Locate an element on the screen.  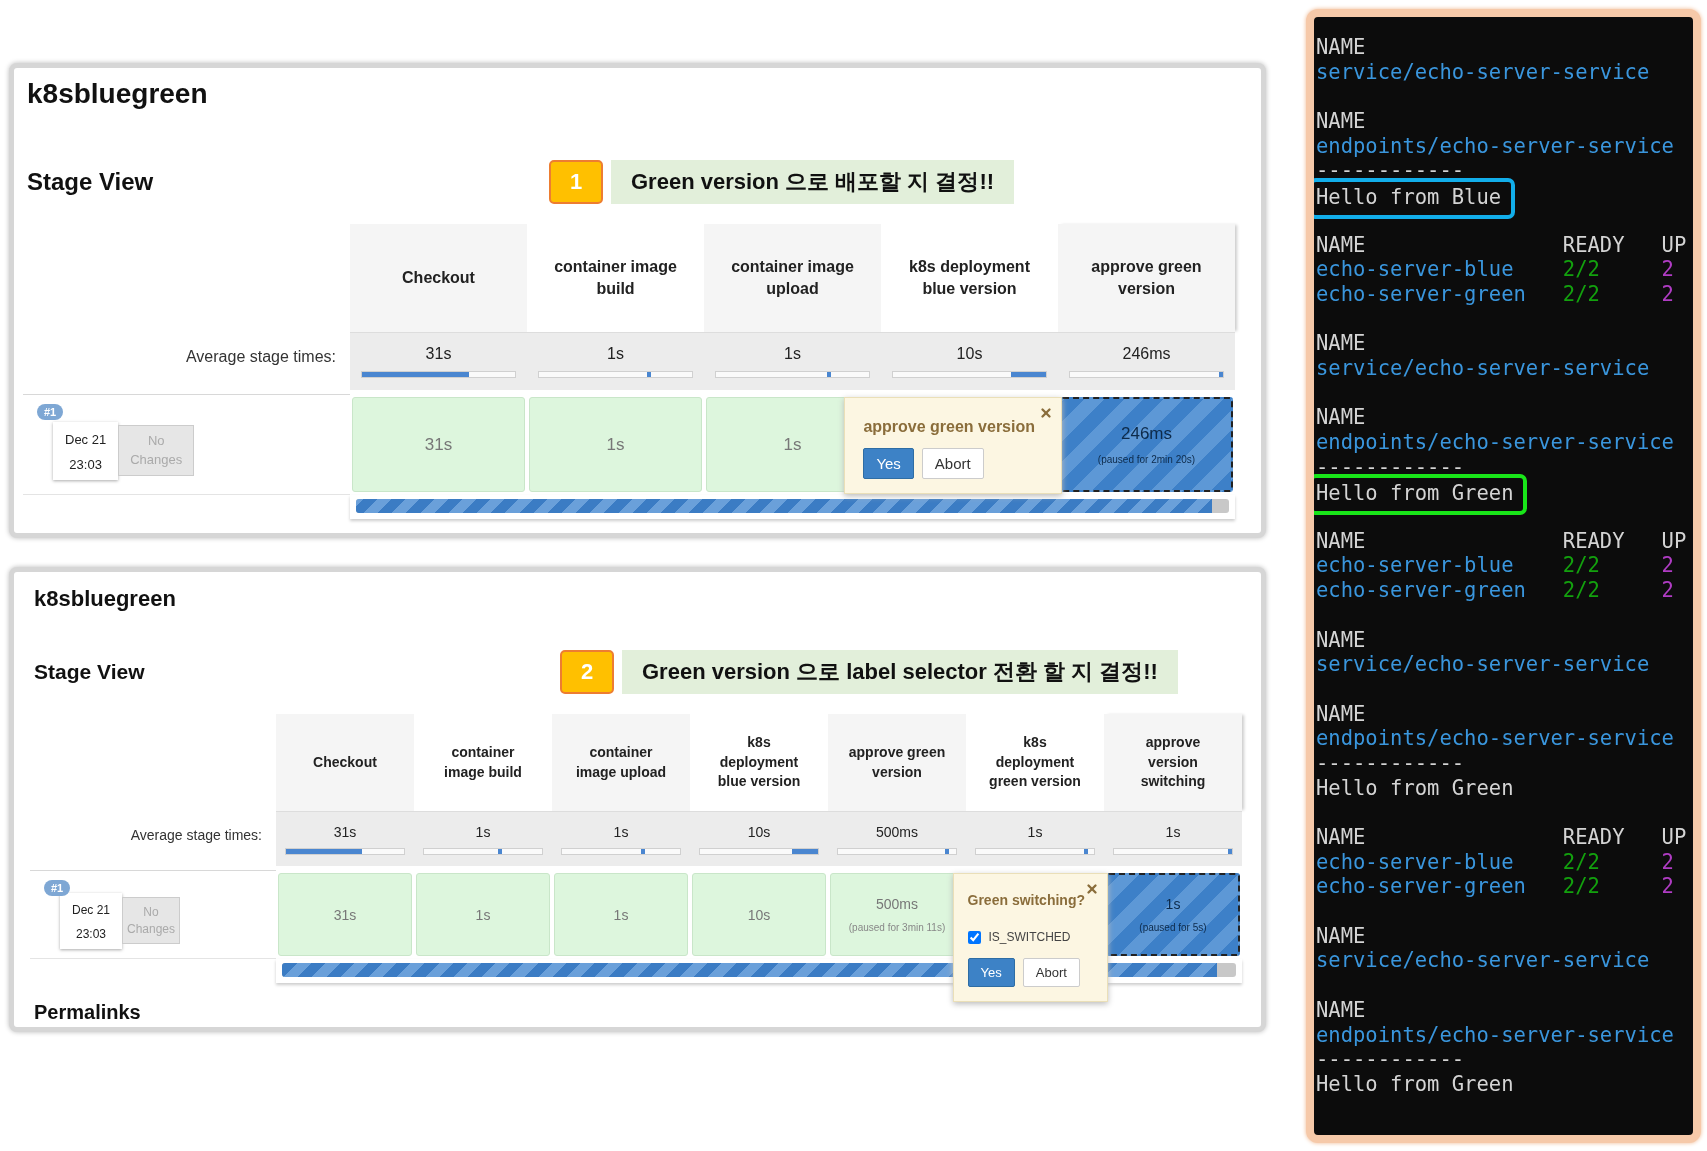
stage-cell: 246ms (paused for 2min 20s) is located at coordinates (1146, 444).